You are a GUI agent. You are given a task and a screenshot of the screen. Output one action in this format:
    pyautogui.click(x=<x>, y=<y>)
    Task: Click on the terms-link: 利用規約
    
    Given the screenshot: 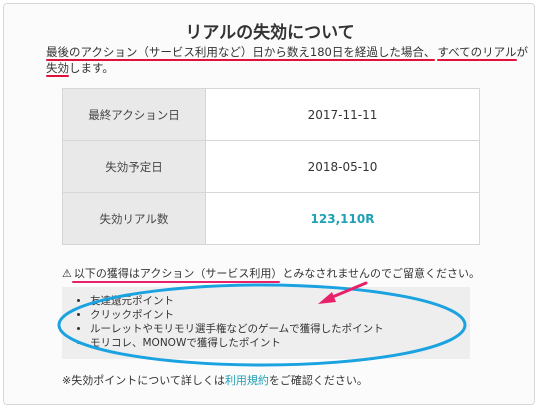 What is the action you would take?
    pyautogui.click(x=247, y=380)
    